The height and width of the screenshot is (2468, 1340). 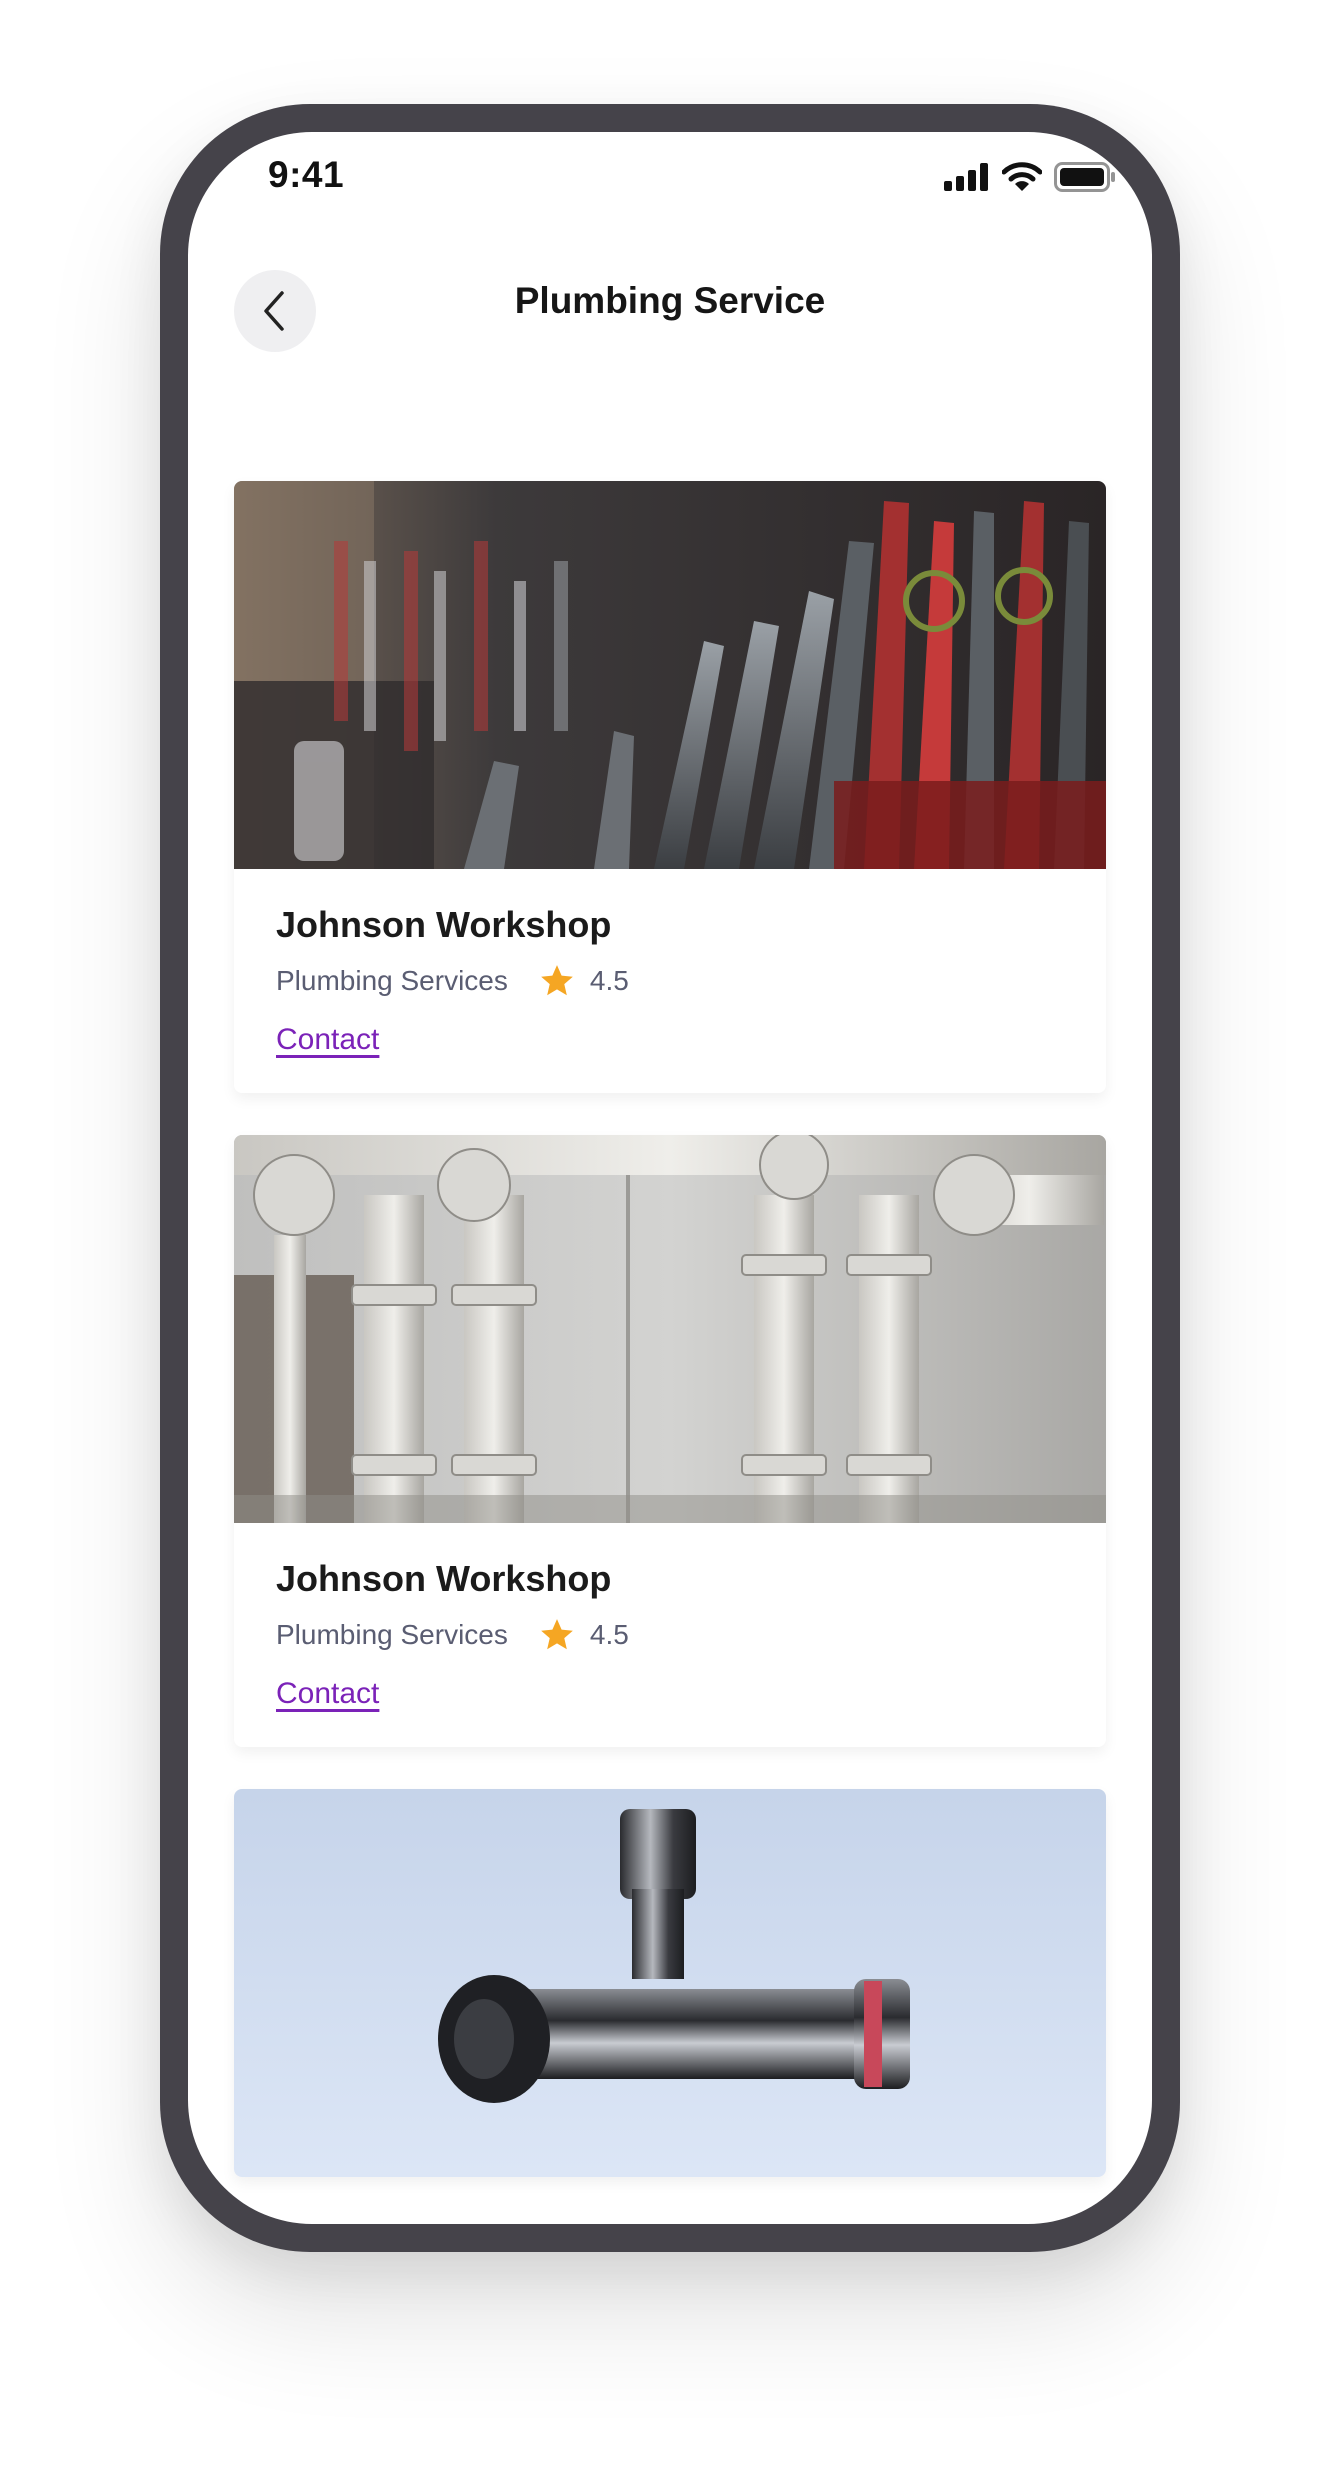 I want to click on status-icons, so click(x=1030, y=177).